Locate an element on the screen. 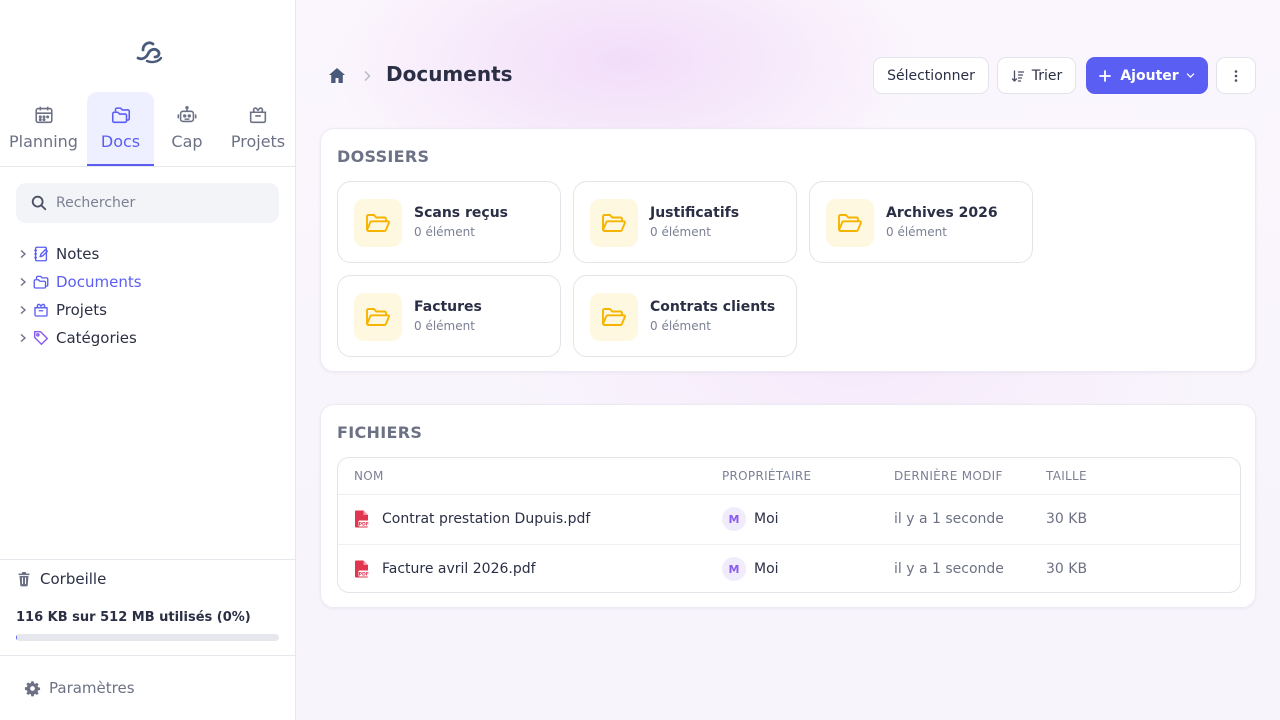  sort-button: Trier is located at coordinates (1036, 75).